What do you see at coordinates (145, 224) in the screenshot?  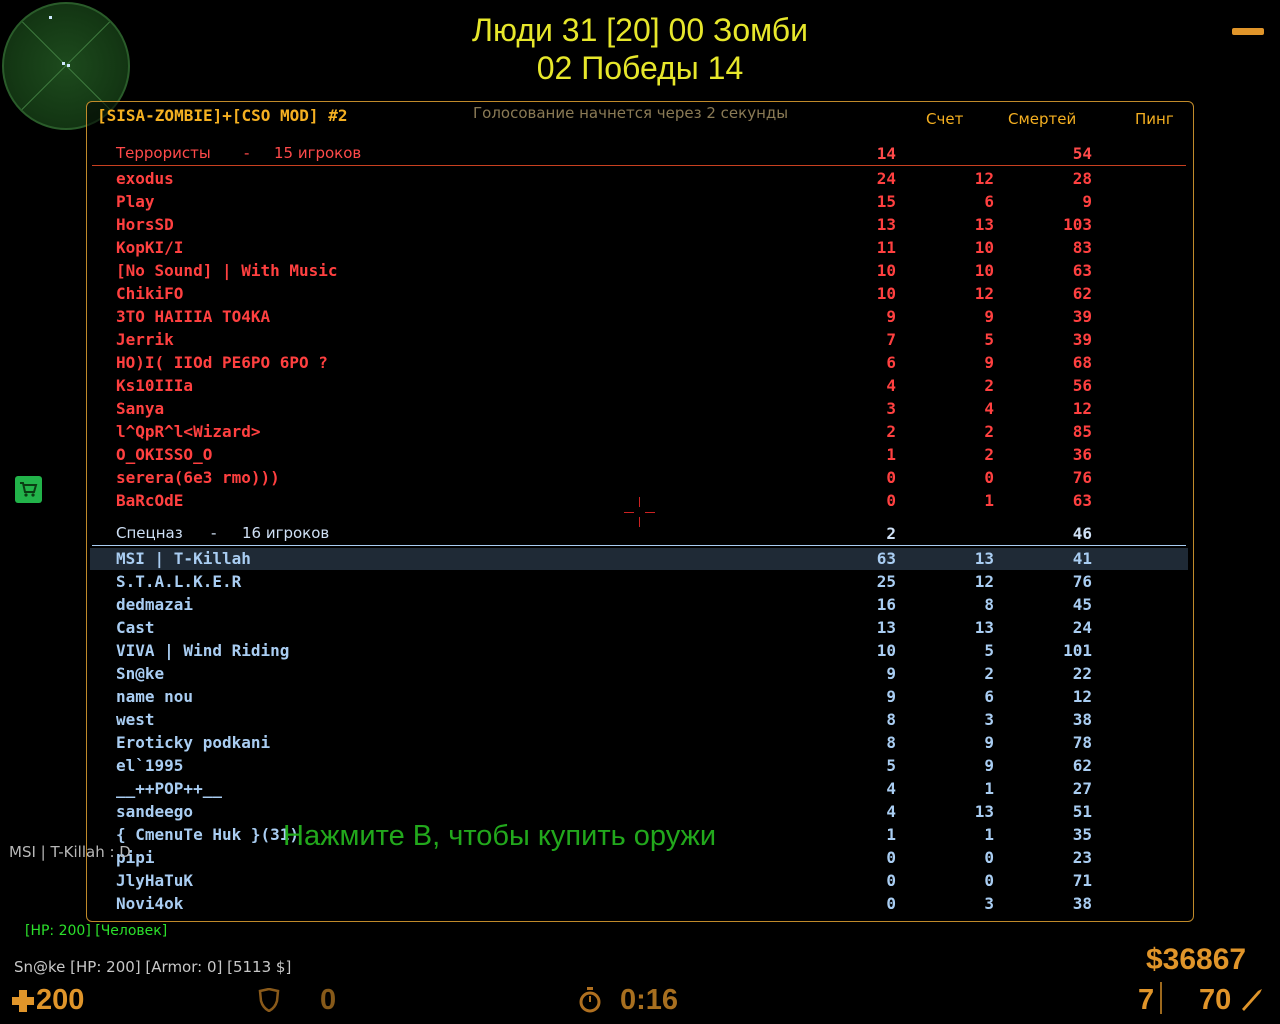 I see `player-name: HorsSD` at bounding box center [145, 224].